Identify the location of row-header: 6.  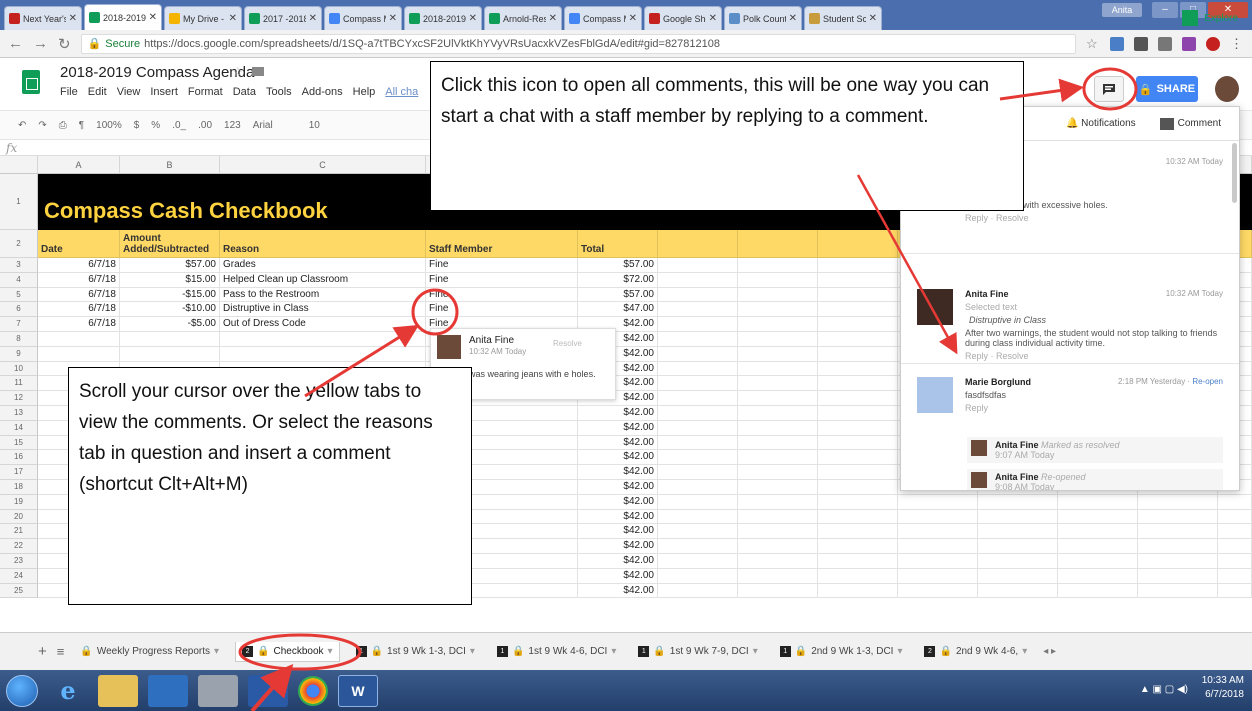
(19, 310).